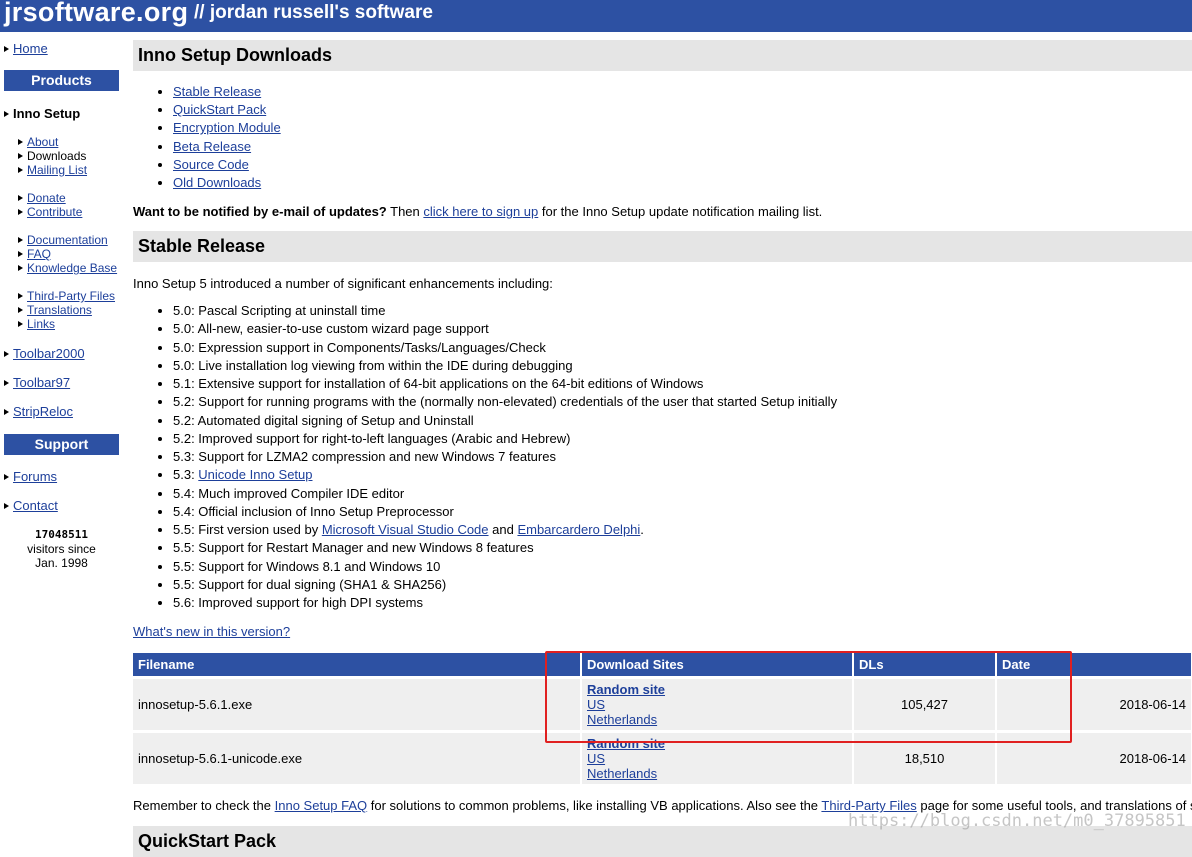 This screenshot has width=1192, height=857. I want to click on sidebar-sub-donate: Donate, so click(42, 198).